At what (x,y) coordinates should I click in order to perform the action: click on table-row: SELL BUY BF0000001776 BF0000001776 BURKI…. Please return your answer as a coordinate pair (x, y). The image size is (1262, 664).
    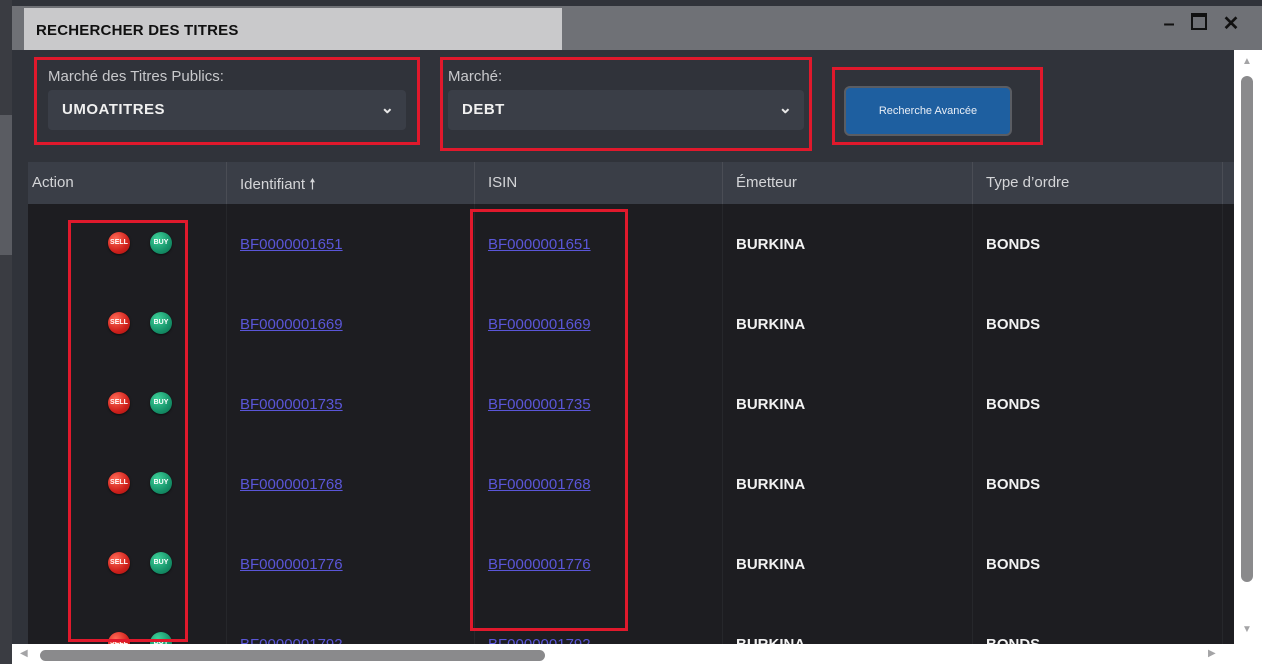
    Looking at the image, I should click on (631, 565).